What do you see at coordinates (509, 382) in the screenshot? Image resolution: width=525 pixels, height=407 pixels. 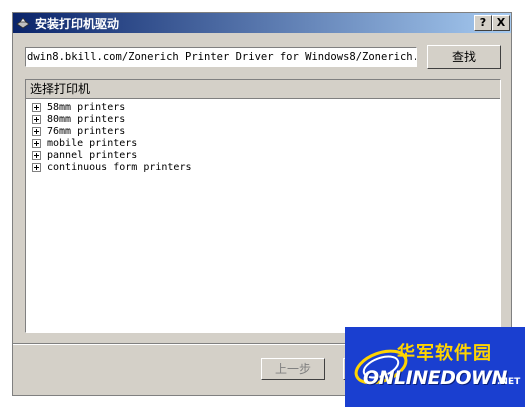 I see `watermark-suffix: .NET` at bounding box center [509, 382].